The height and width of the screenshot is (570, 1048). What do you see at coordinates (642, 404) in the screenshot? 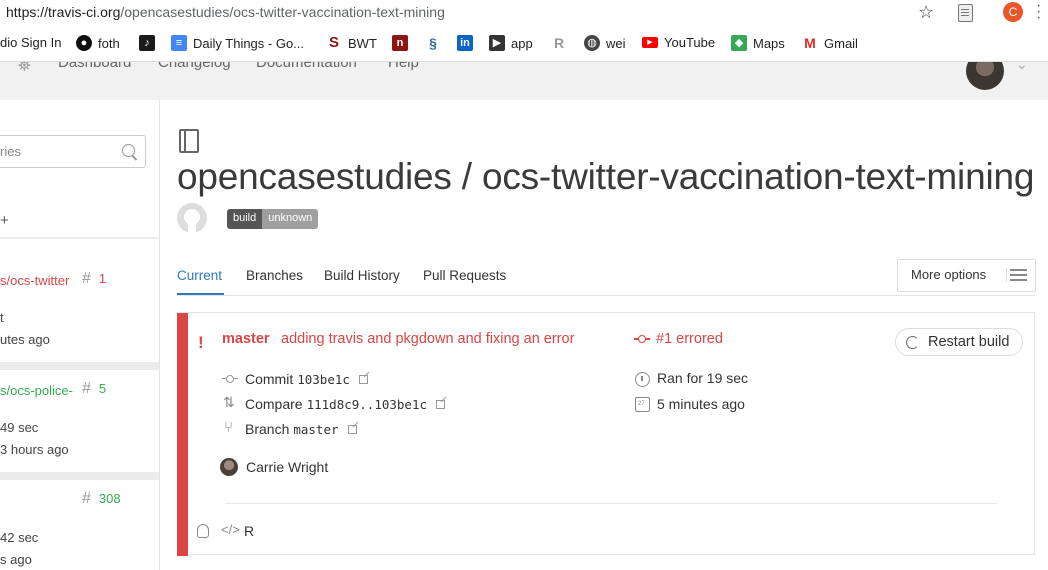
I see `calendar-icon` at bounding box center [642, 404].